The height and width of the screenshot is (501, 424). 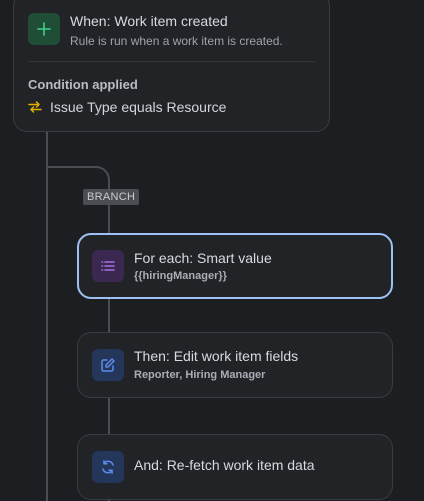 I want to click on refresh-icon, so click(x=108, y=467).